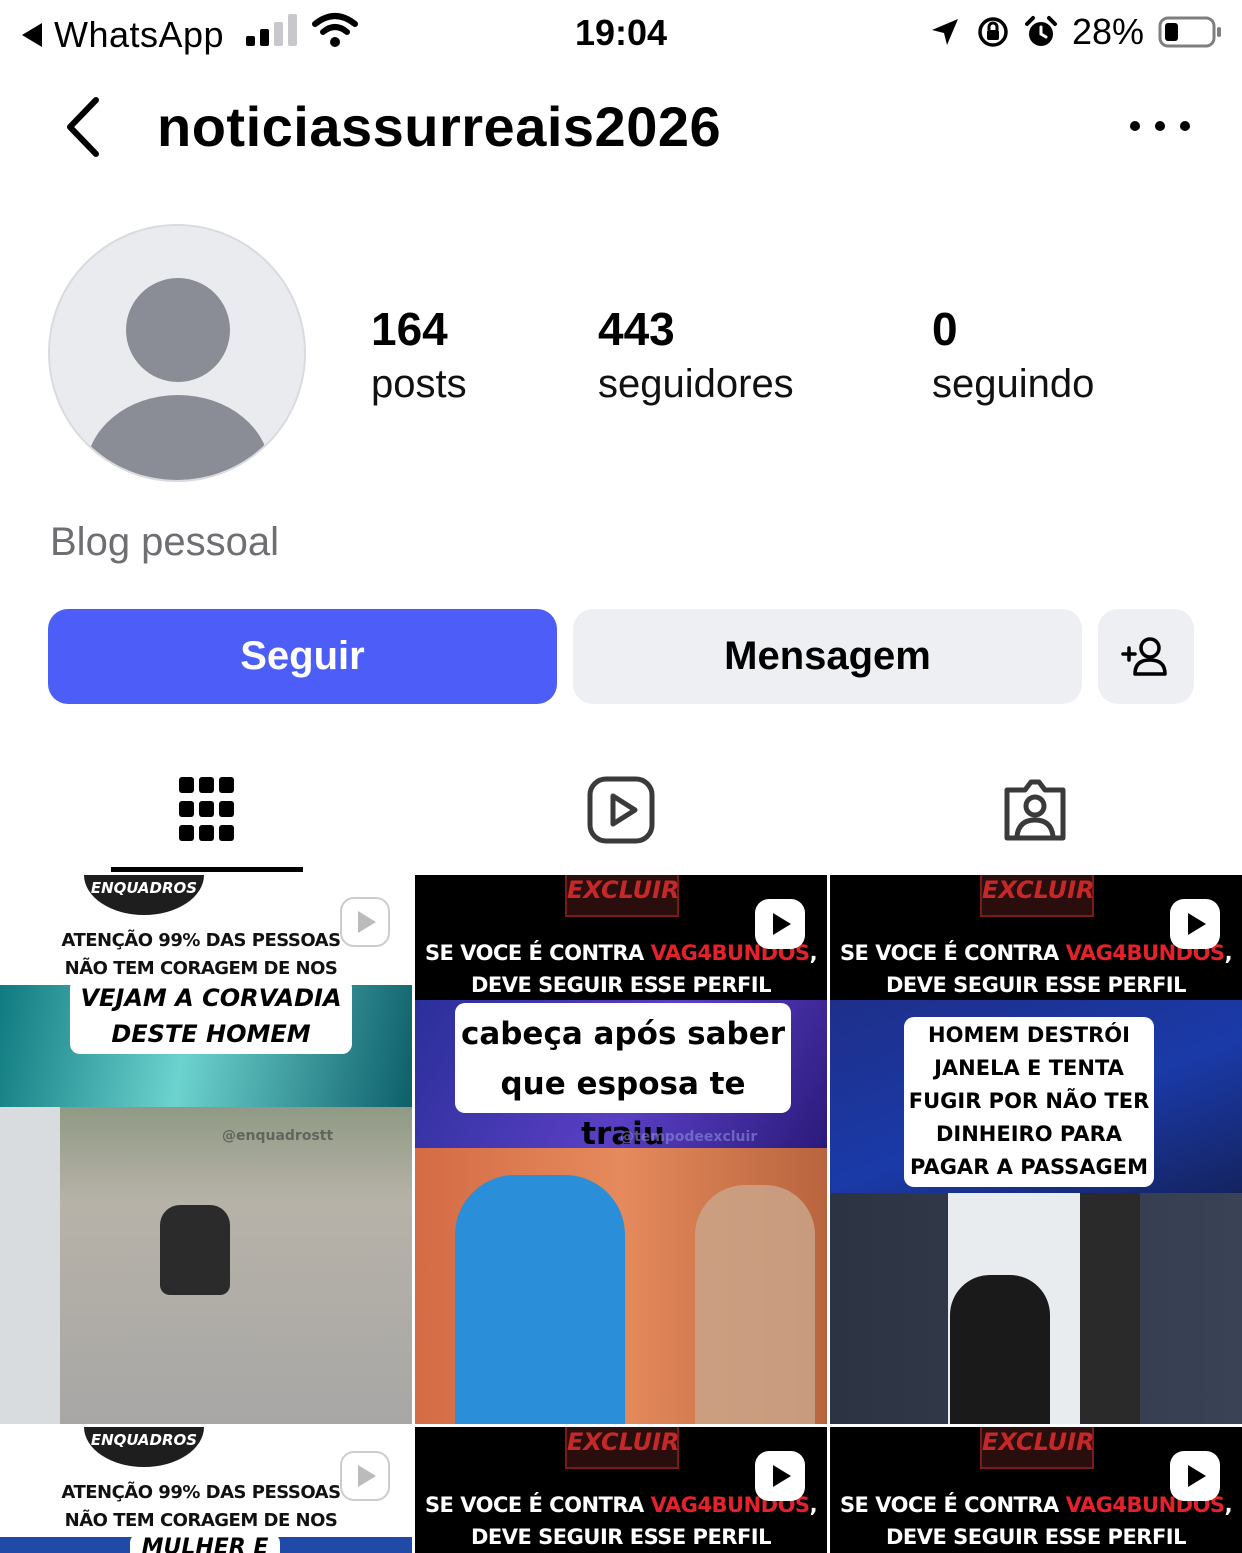 The width and height of the screenshot is (1242, 1553). I want to click on posts-stat: 164 posts, so click(419, 355).